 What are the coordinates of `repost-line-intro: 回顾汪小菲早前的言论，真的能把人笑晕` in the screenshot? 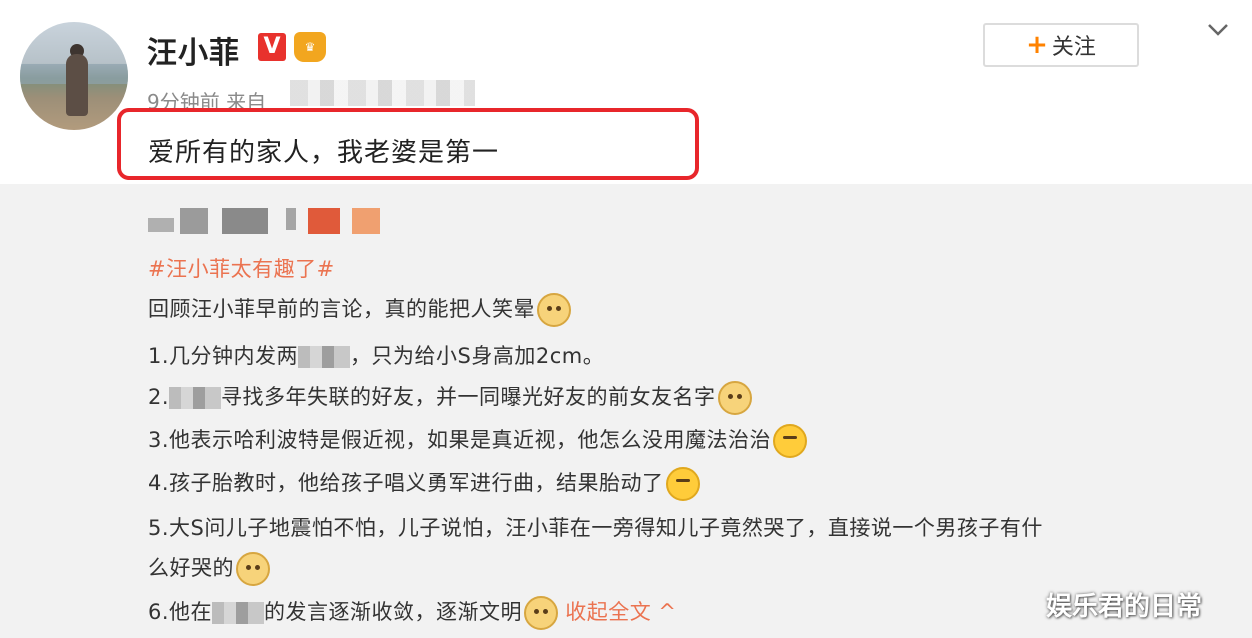 It's located at (359, 310).